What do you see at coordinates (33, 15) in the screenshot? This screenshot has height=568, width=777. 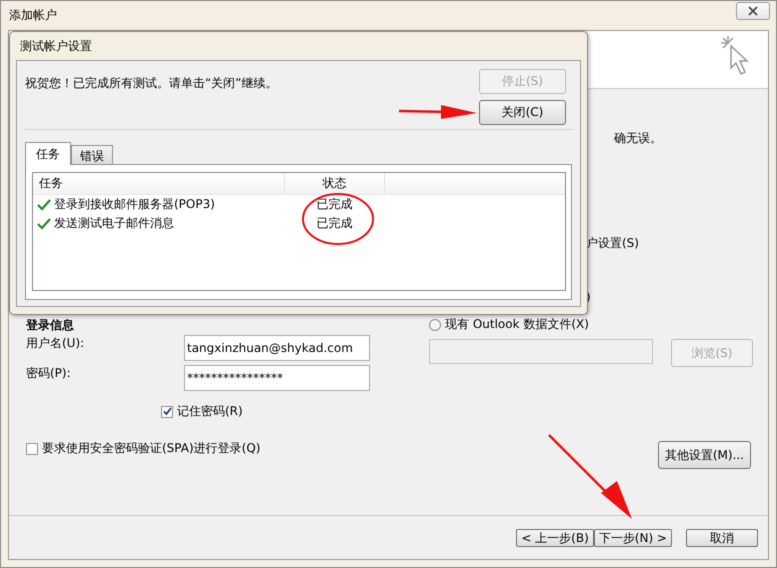 I see `window-title: 添加帐户` at bounding box center [33, 15].